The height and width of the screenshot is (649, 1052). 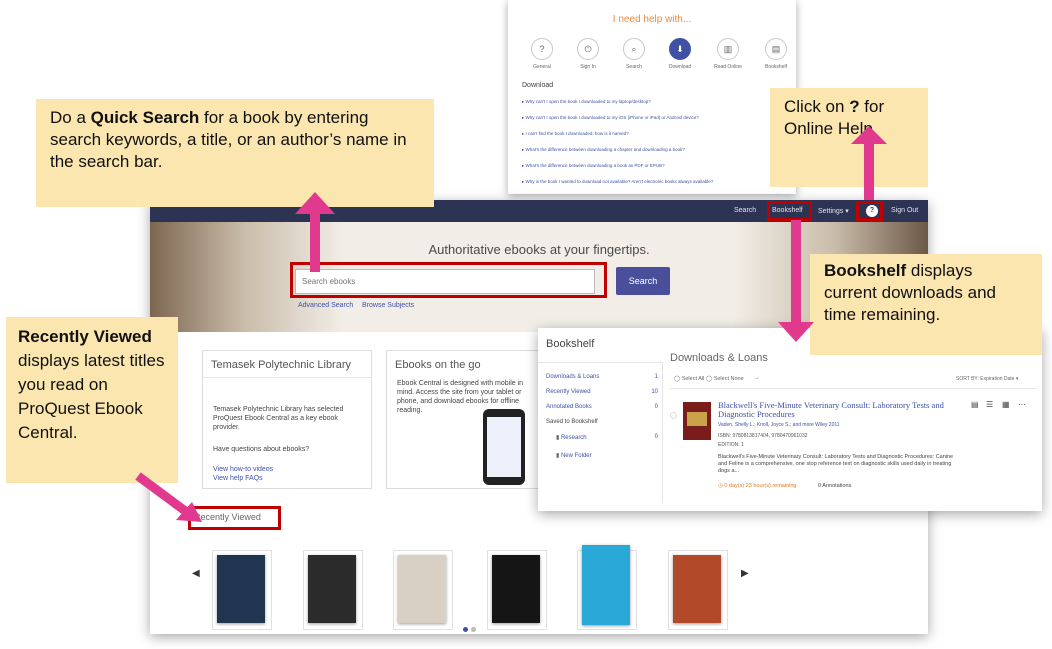 What do you see at coordinates (572, 422) in the screenshot?
I see `sidebar-saved-heading: Saved to Bookshelf` at bounding box center [572, 422].